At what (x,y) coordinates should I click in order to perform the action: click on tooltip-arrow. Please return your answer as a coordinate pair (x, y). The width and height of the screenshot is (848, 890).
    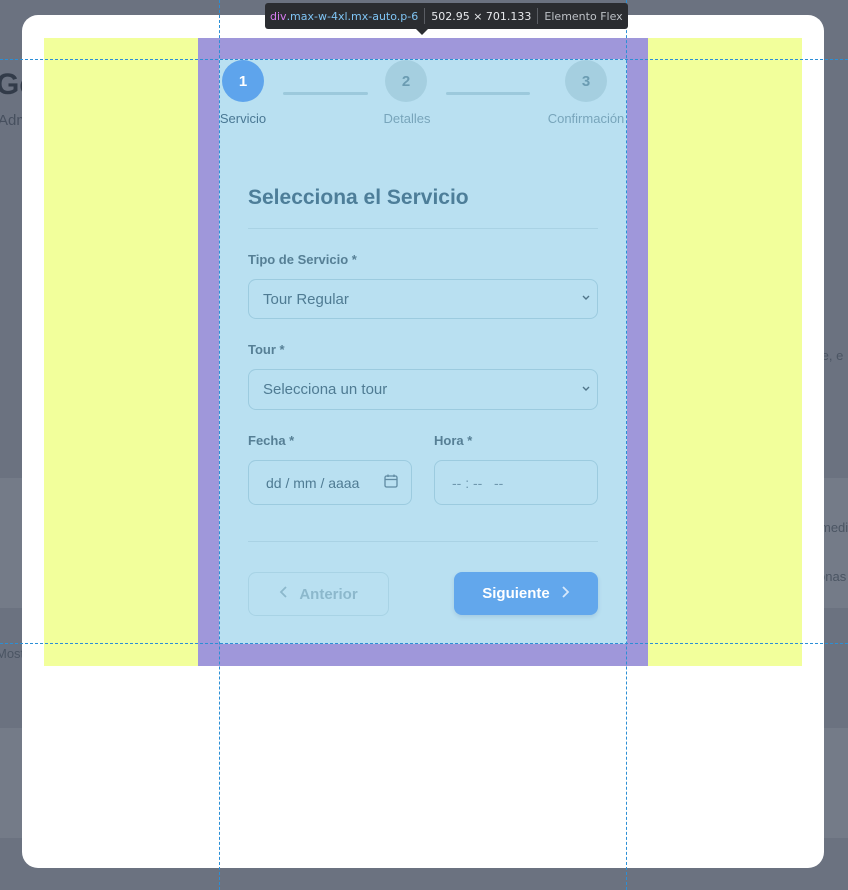
    Looking at the image, I should click on (422, 32).